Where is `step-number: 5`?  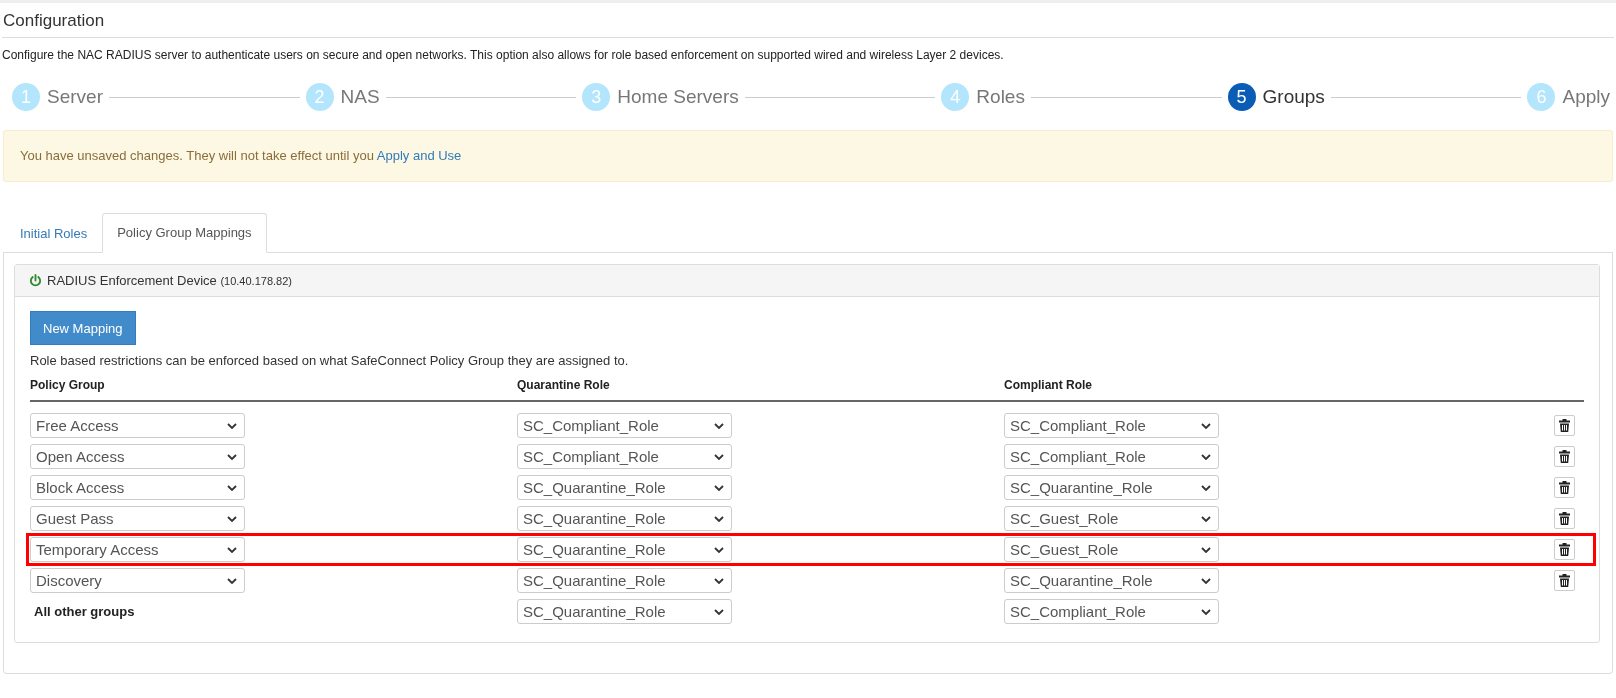
step-number: 5 is located at coordinates (1241, 97).